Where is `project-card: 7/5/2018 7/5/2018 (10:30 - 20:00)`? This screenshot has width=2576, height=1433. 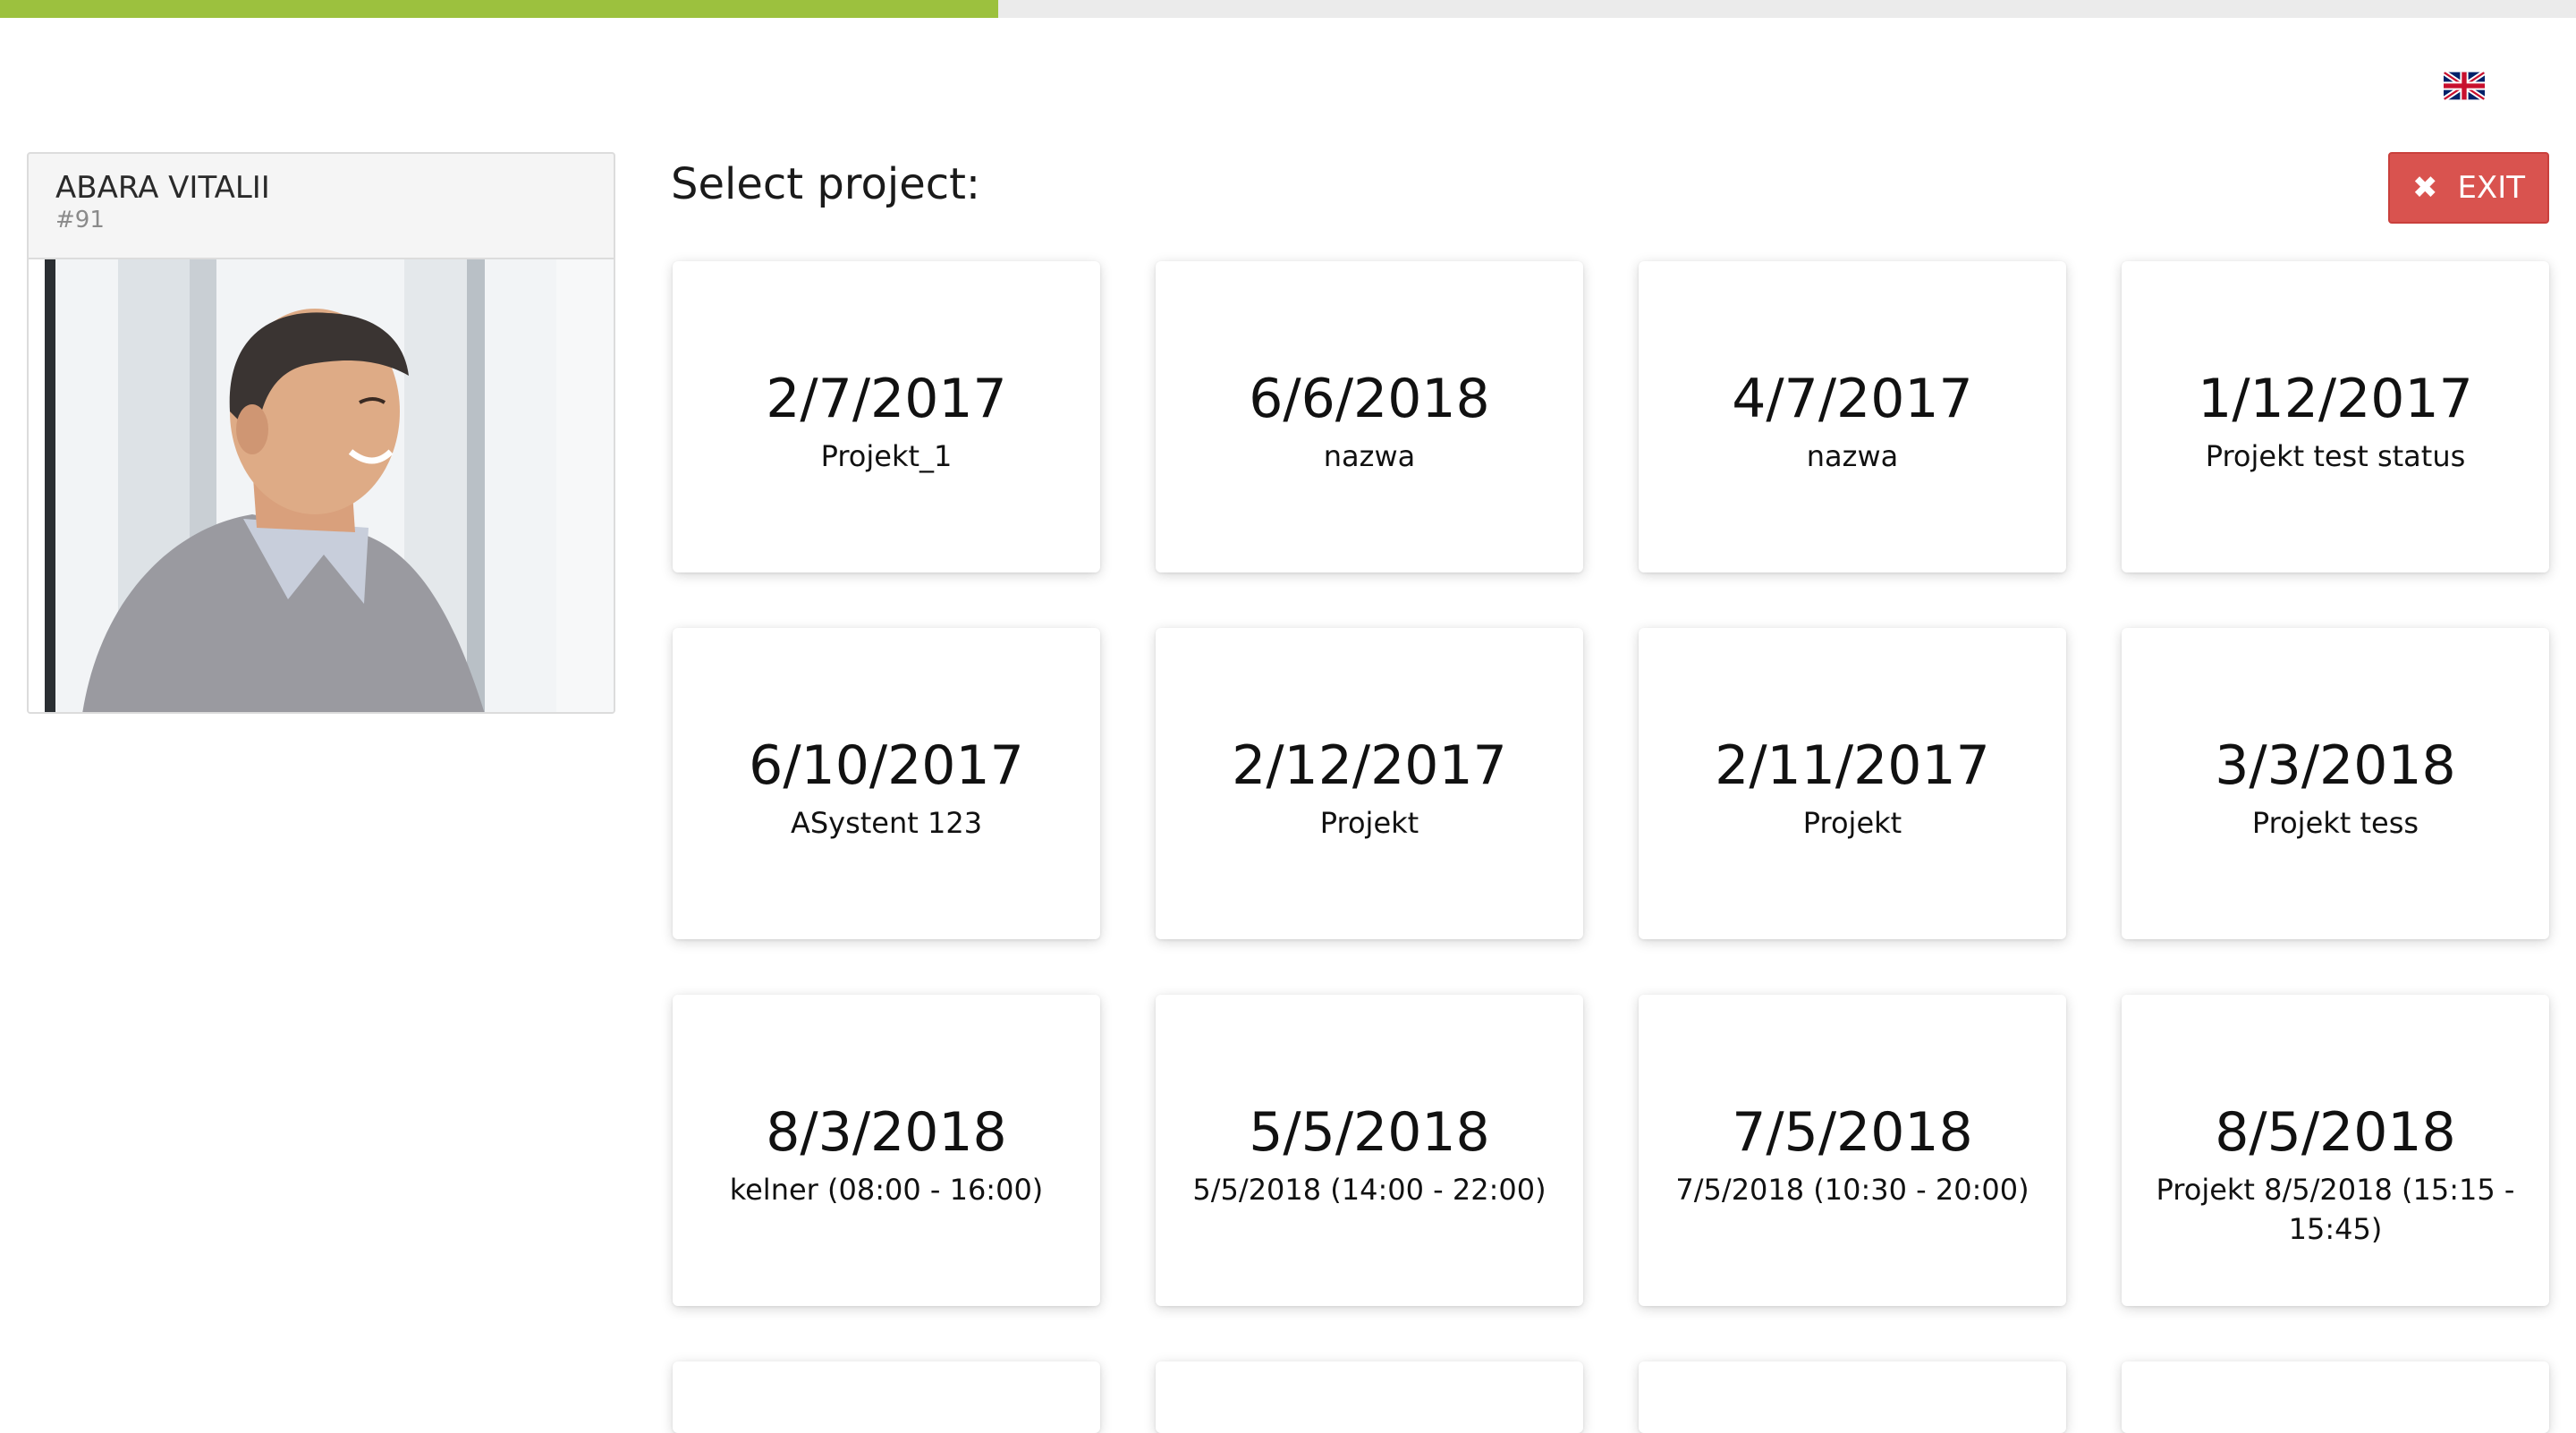
project-card: 7/5/2018 7/5/2018 (10:30 - 20:00) is located at coordinates (1852, 1150).